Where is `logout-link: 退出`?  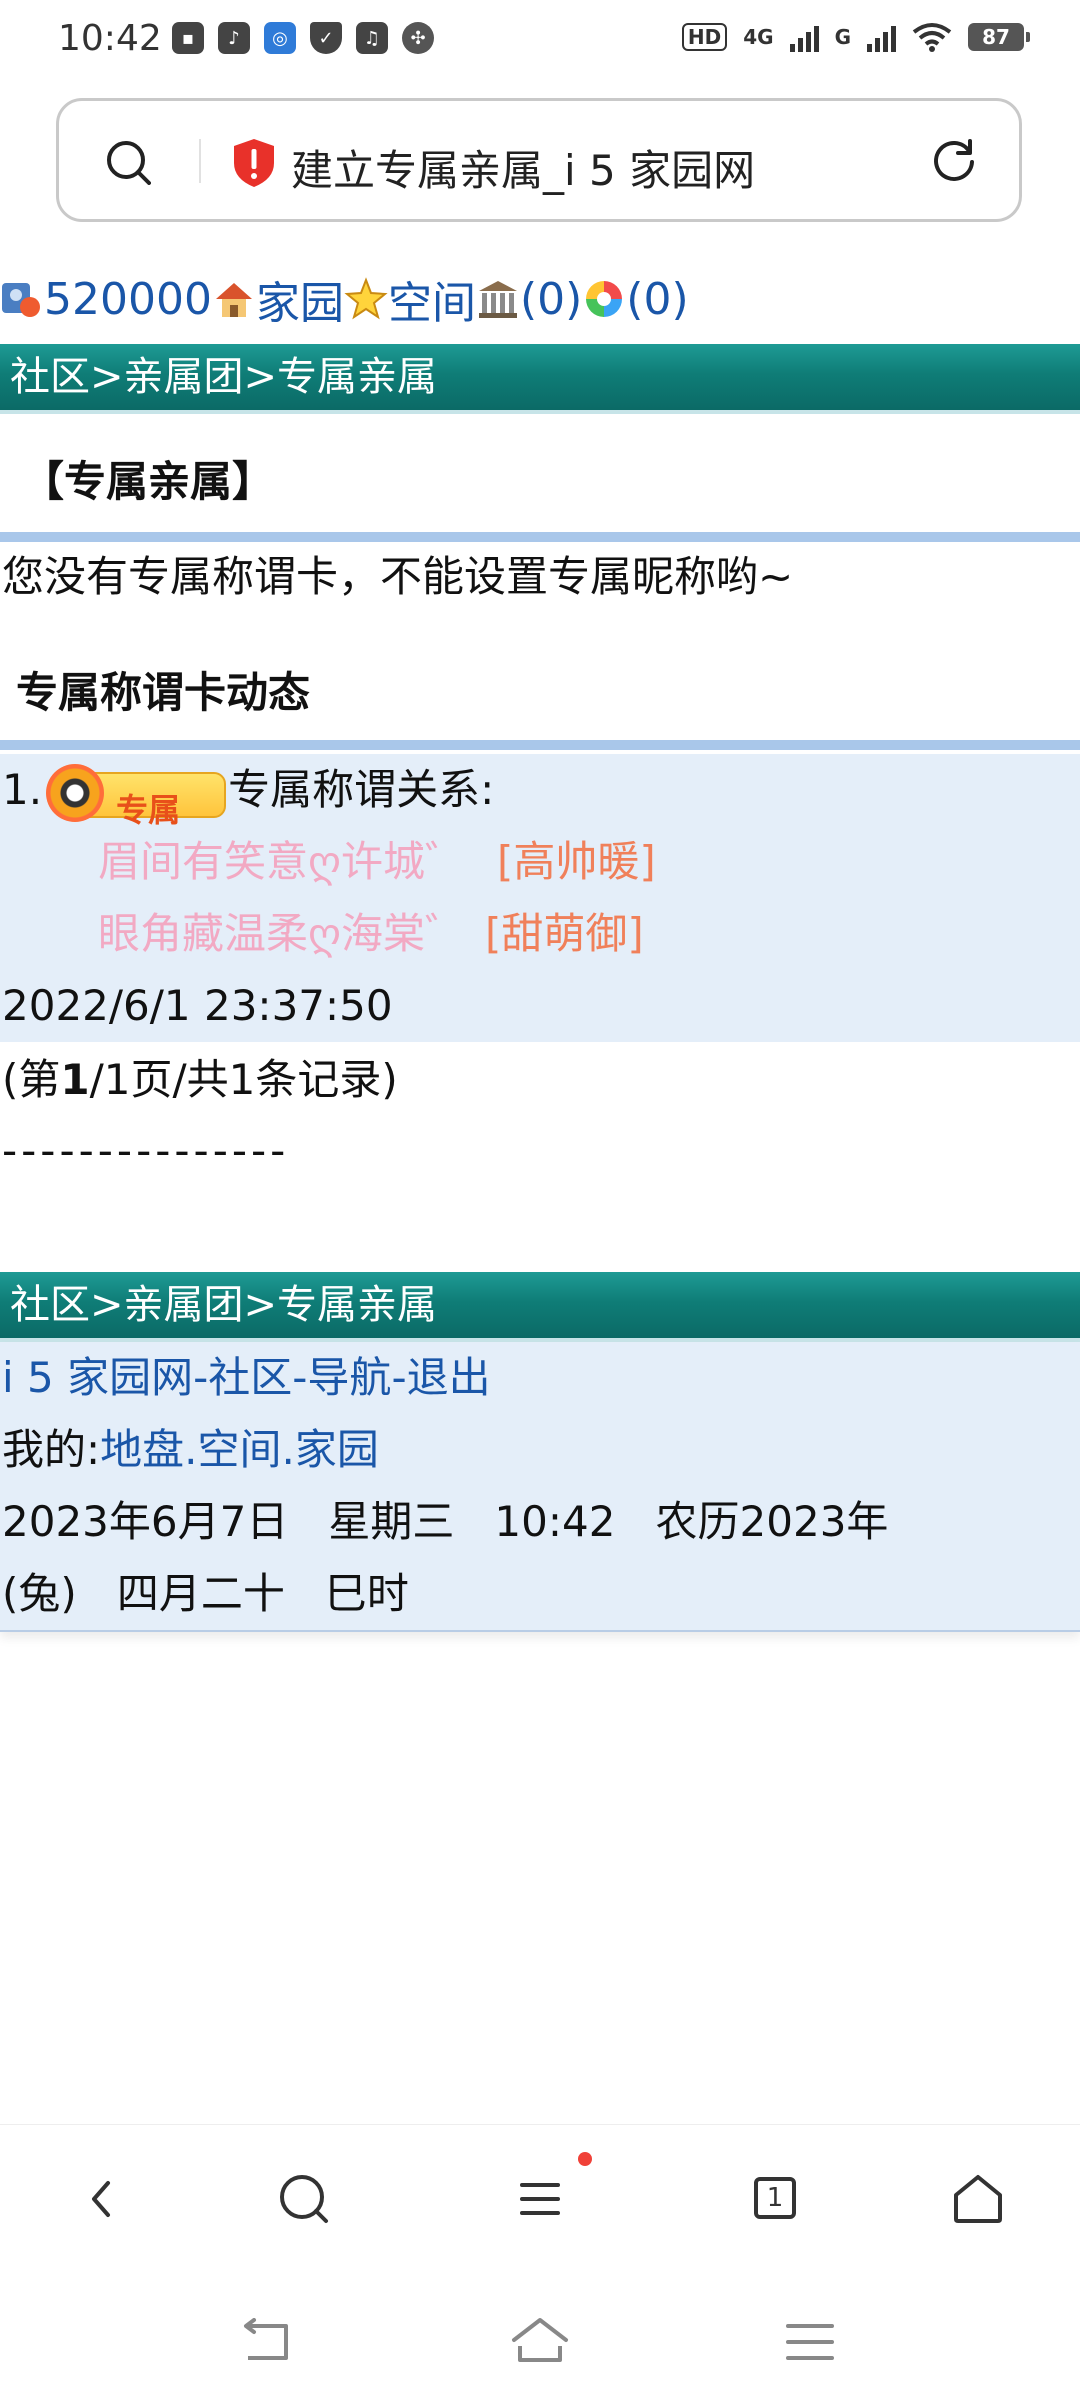
logout-link: 退出 is located at coordinates (449, 1377).